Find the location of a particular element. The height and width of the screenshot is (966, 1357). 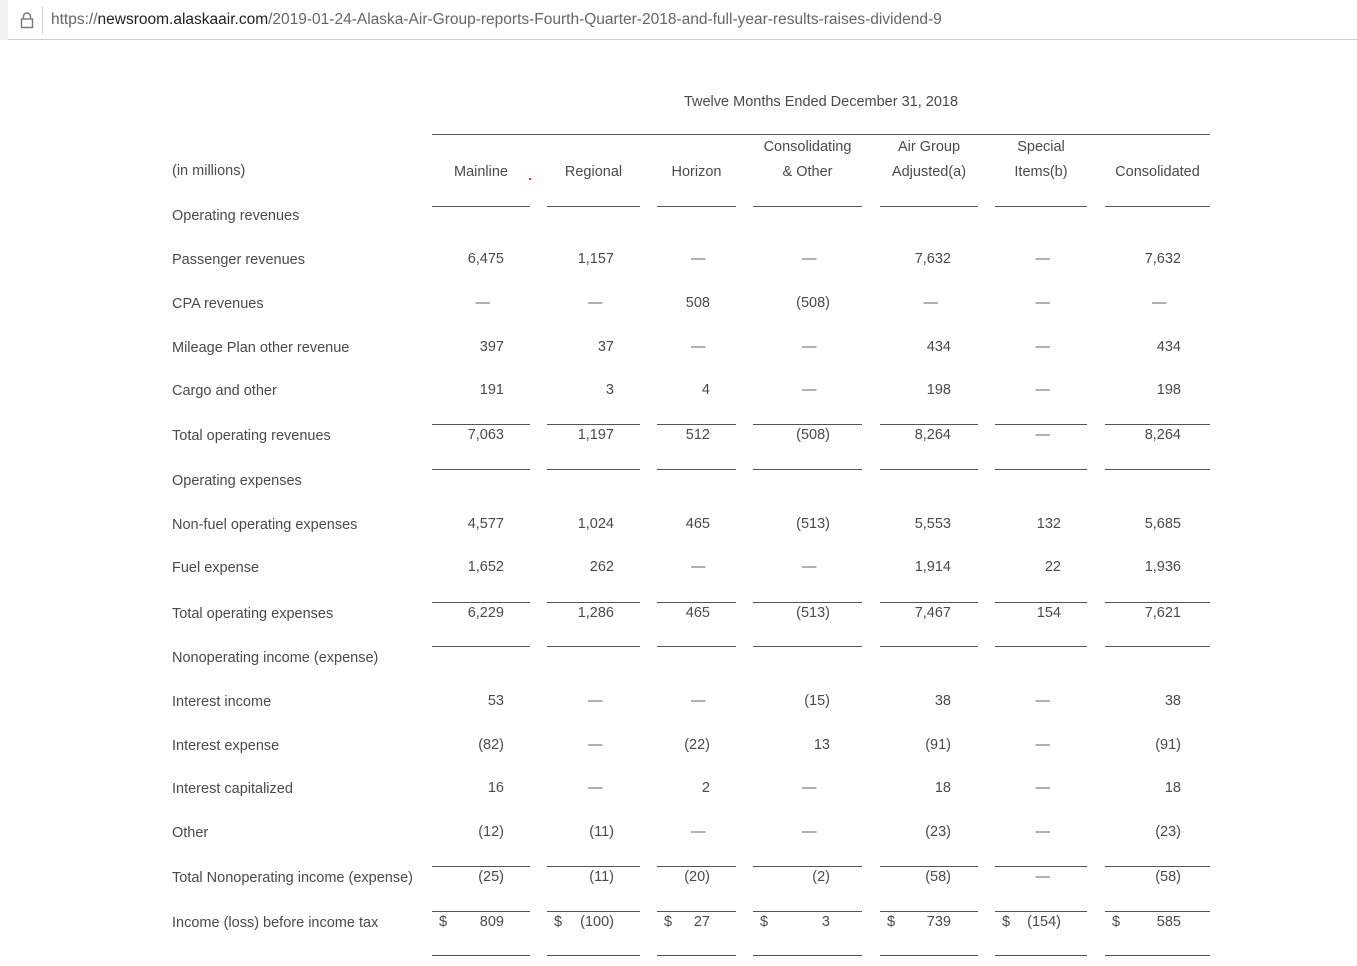

row-label: Total operating revenues is located at coordinates (251, 436).